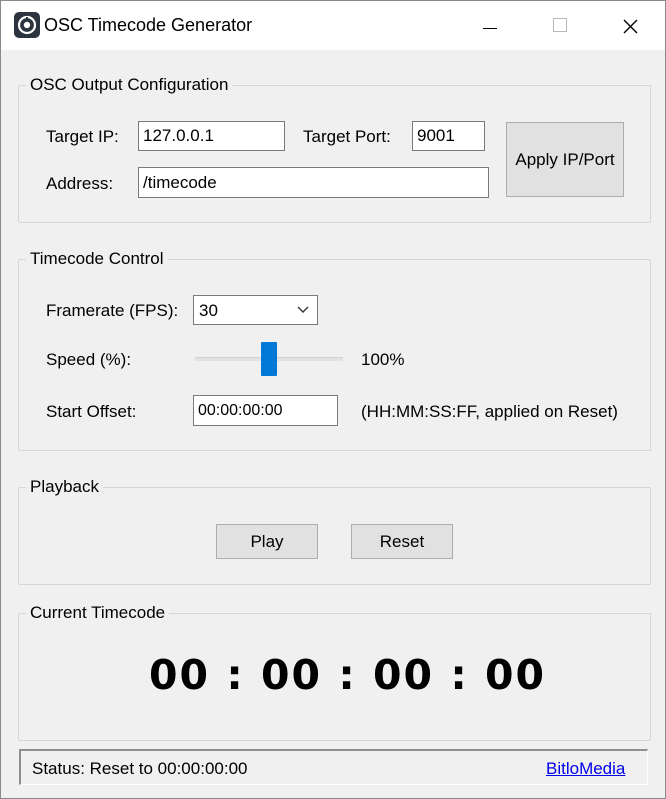 This screenshot has width=666, height=799. Describe the element at coordinates (148, 25) in the screenshot. I see `window-title: OSC Timecode Generator` at that location.